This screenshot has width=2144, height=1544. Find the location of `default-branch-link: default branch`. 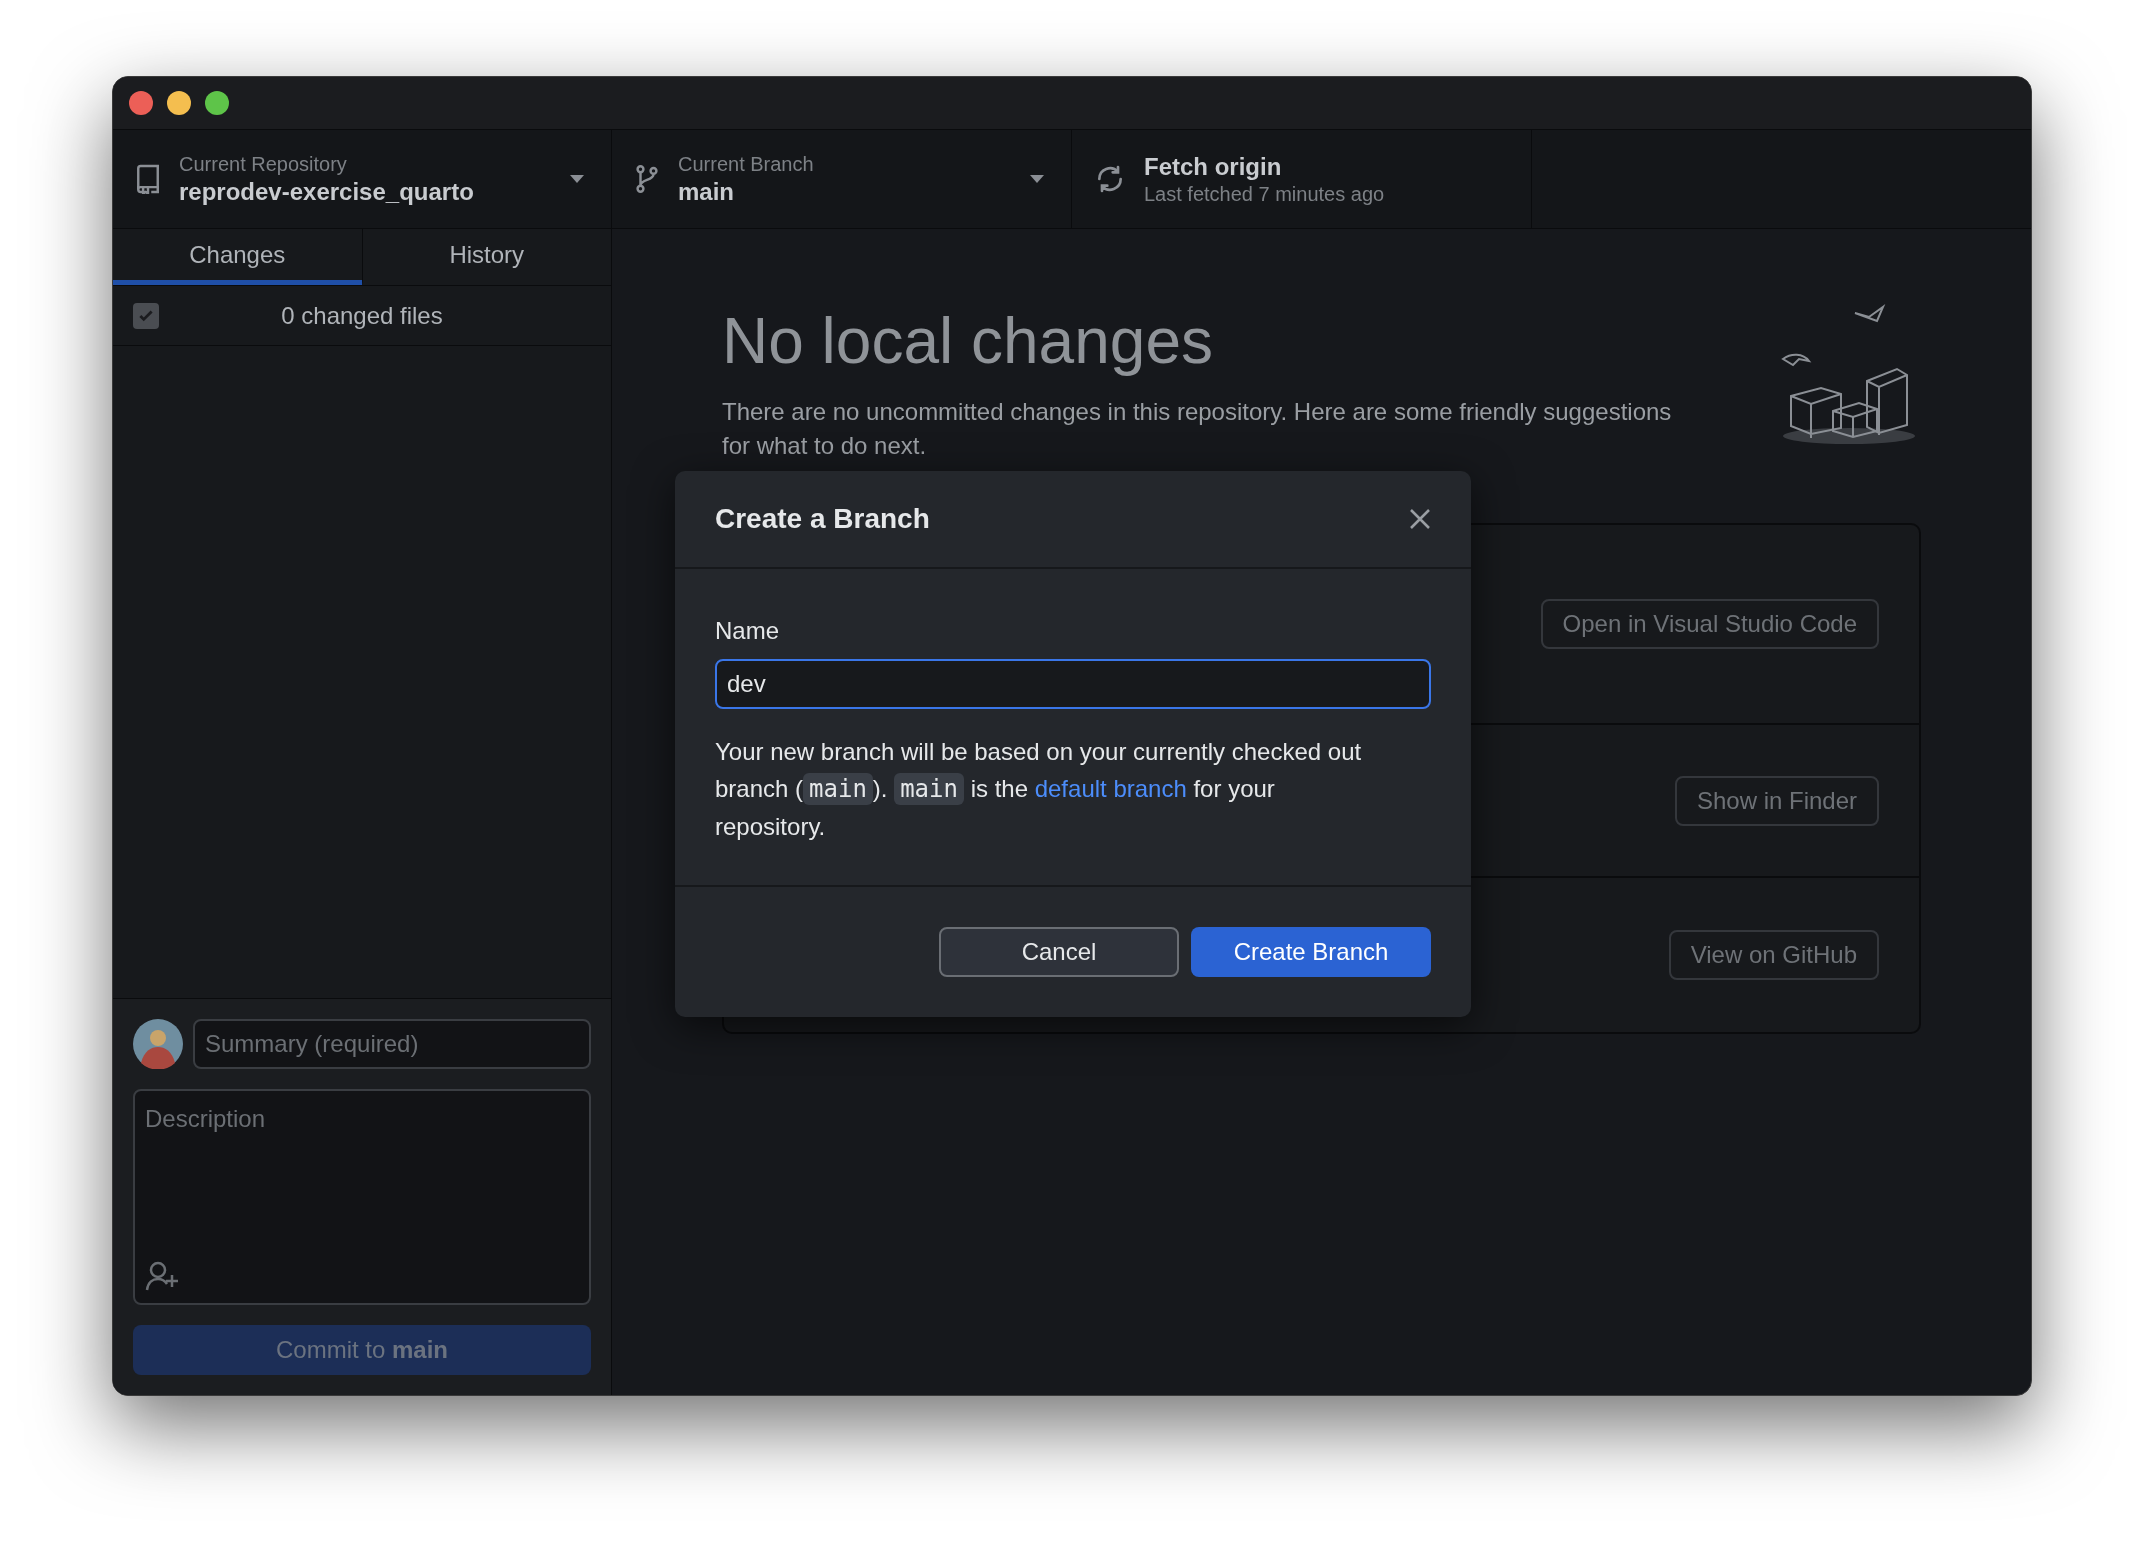

default-branch-link: default branch is located at coordinates (1110, 788).